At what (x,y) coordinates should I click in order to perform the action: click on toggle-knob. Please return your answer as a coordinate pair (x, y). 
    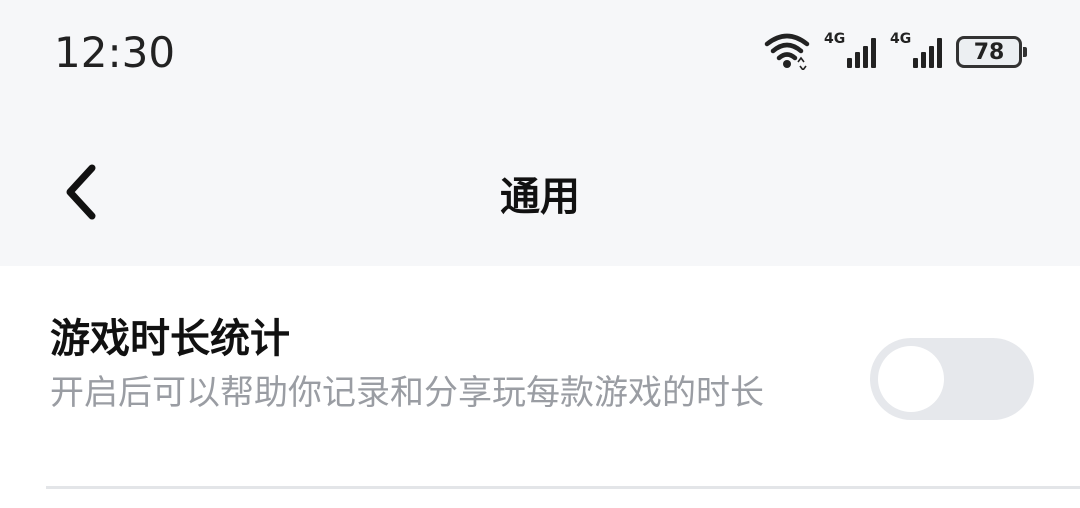
    Looking at the image, I should click on (911, 379).